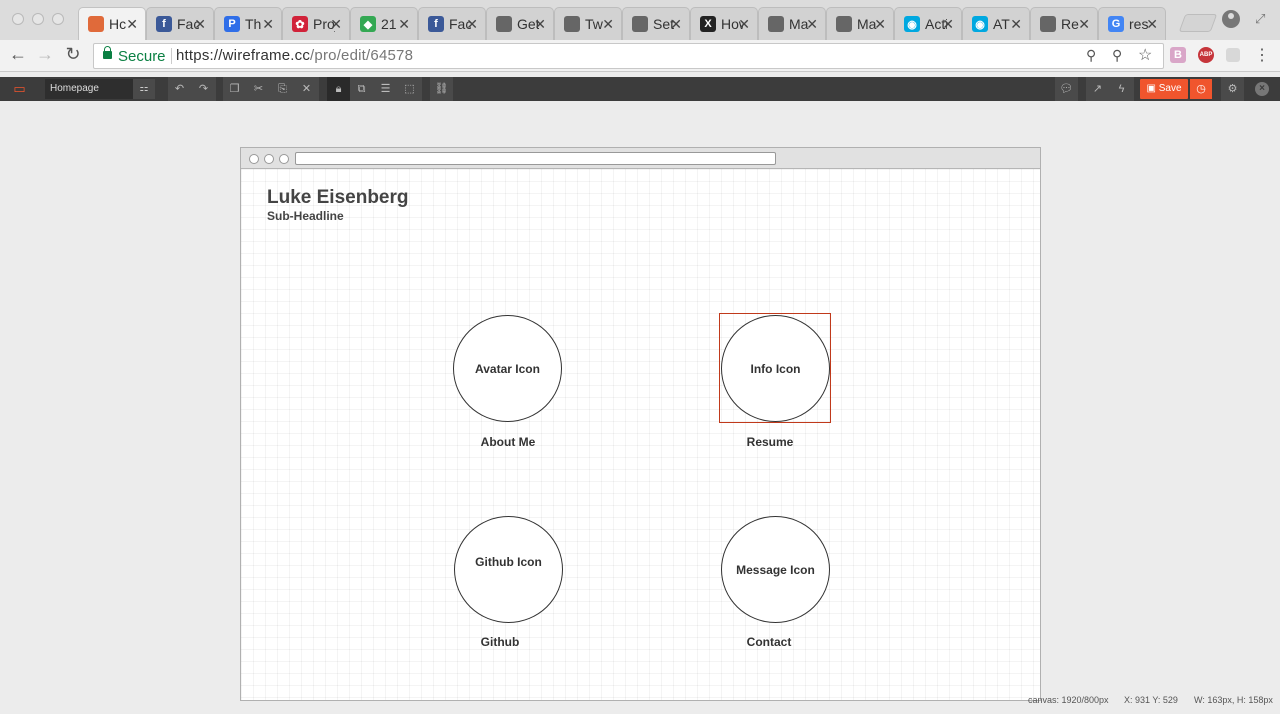  I want to click on back-arrow-icon: ←, so click(18, 54).